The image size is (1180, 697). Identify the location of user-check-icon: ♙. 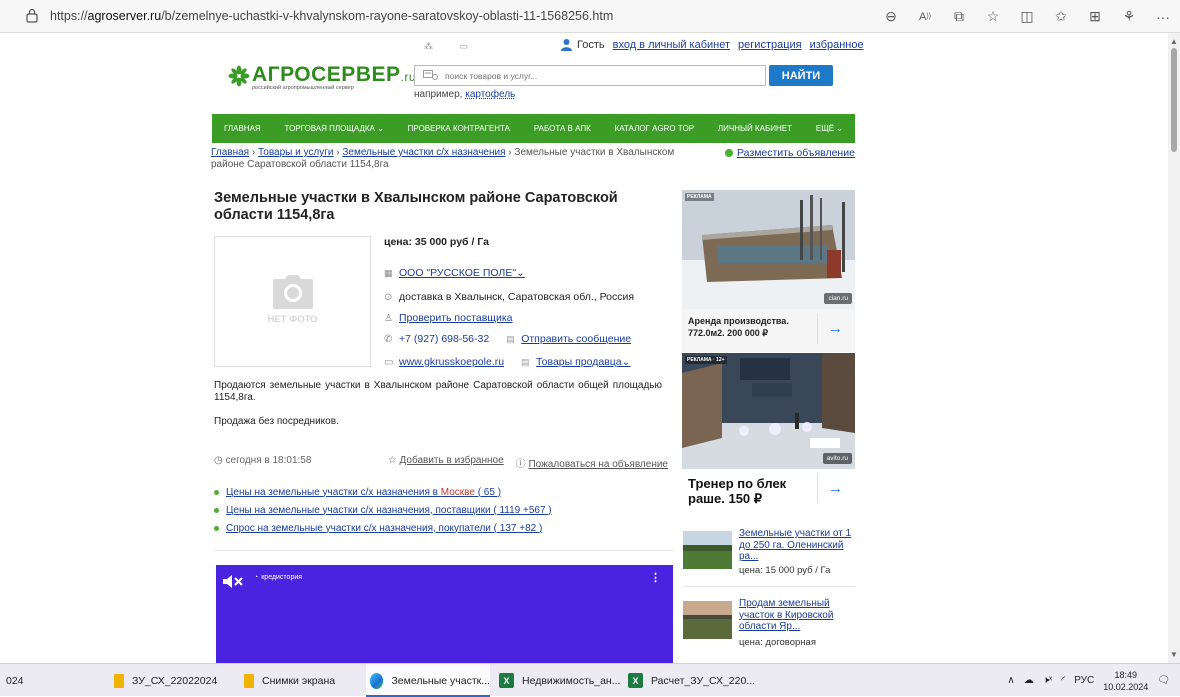
(388, 318).